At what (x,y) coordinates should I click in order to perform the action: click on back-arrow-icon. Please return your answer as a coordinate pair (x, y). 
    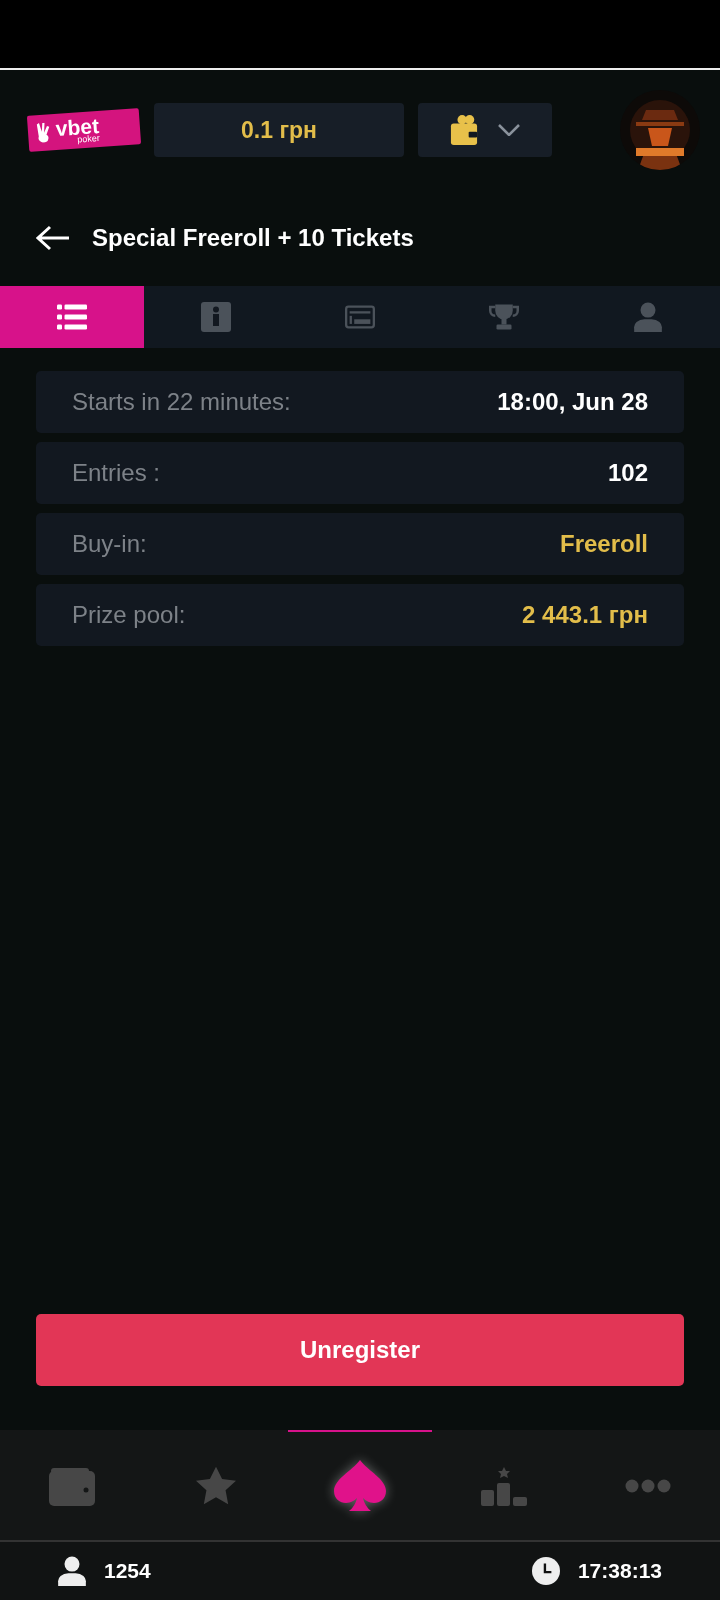
    Looking at the image, I should click on (53, 238).